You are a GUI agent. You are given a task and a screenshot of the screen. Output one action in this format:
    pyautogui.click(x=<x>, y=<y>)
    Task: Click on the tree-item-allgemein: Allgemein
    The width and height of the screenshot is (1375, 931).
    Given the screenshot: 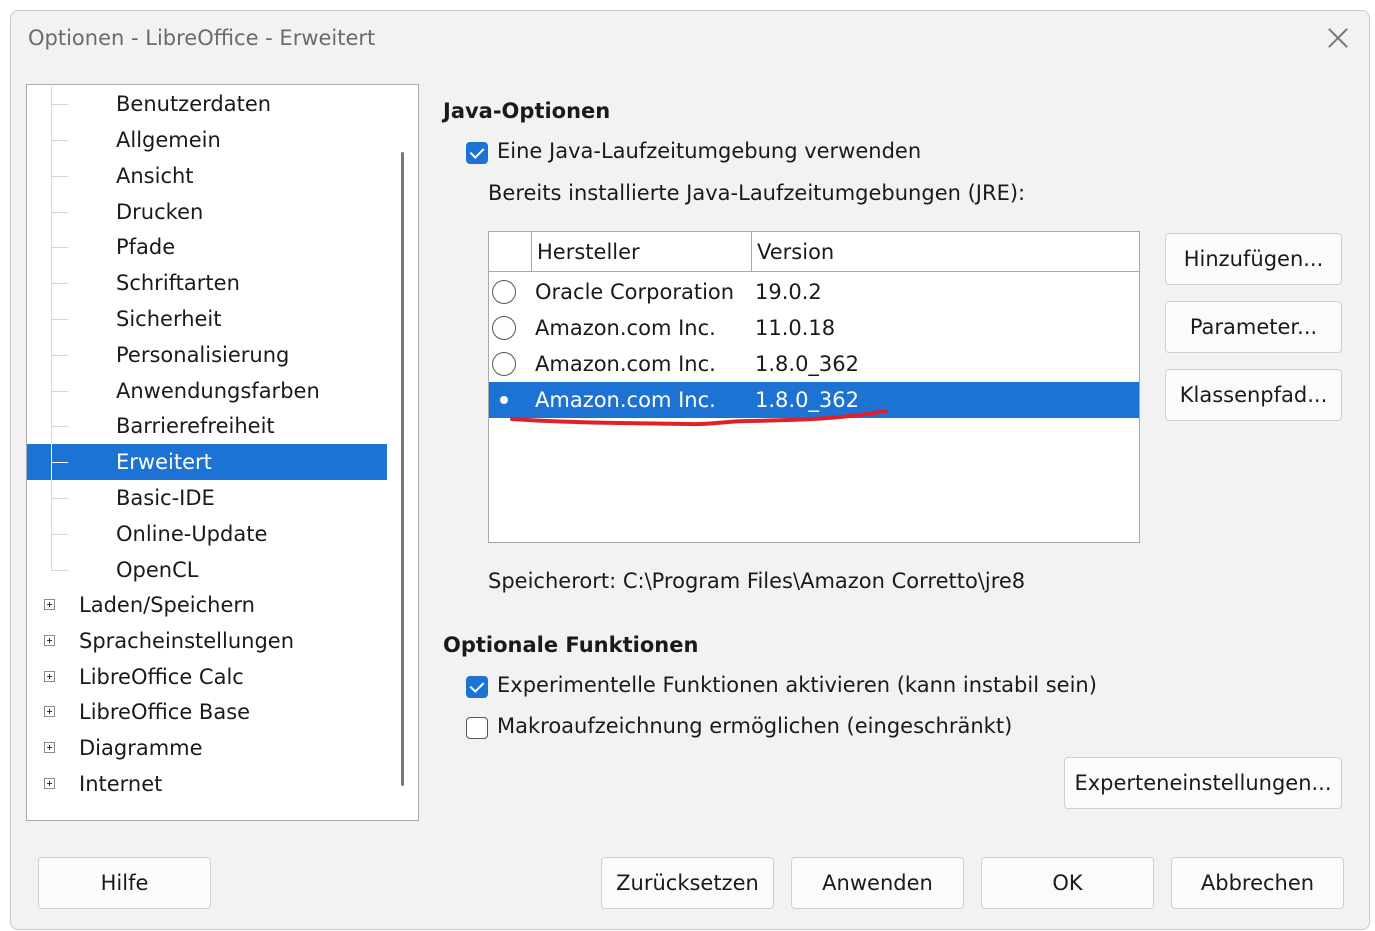 What is the action you would take?
    pyautogui.click(x=207, y=140)
    